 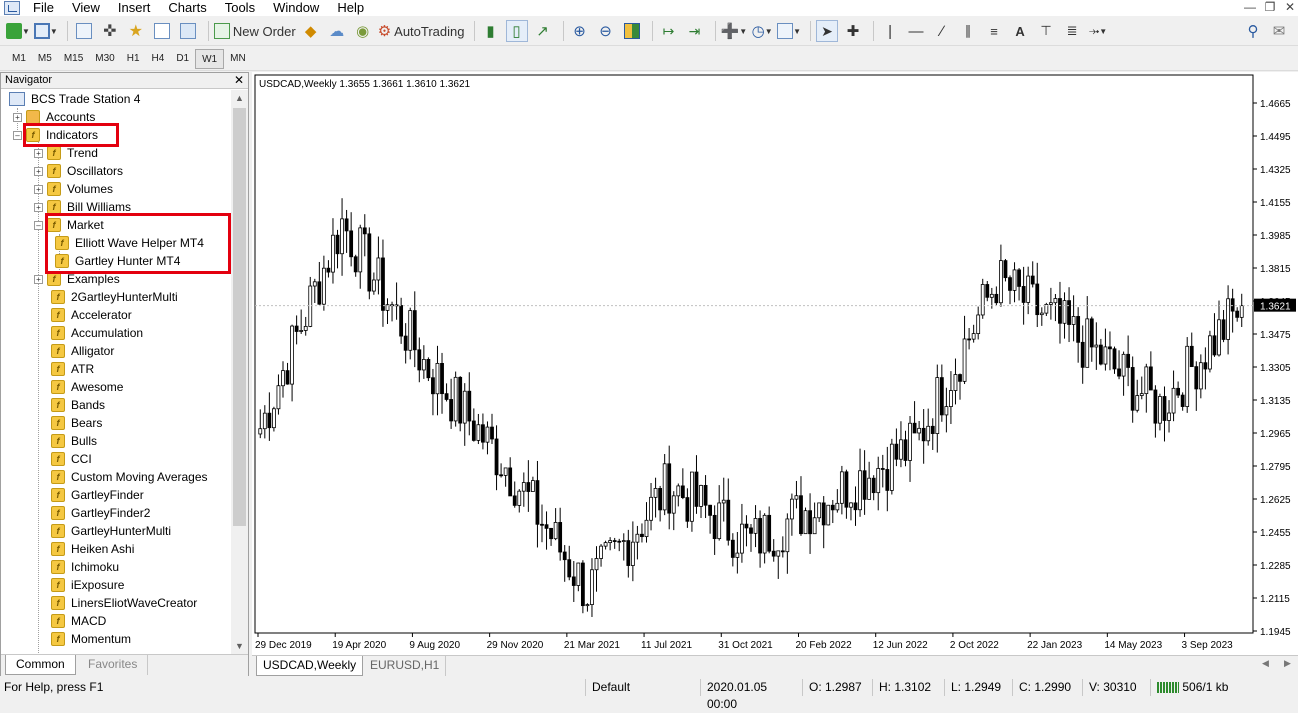 What do you see at coordinates (352, 8) in the screenshot?
I see `menu-help: Help` at bounding box center [352, 8].